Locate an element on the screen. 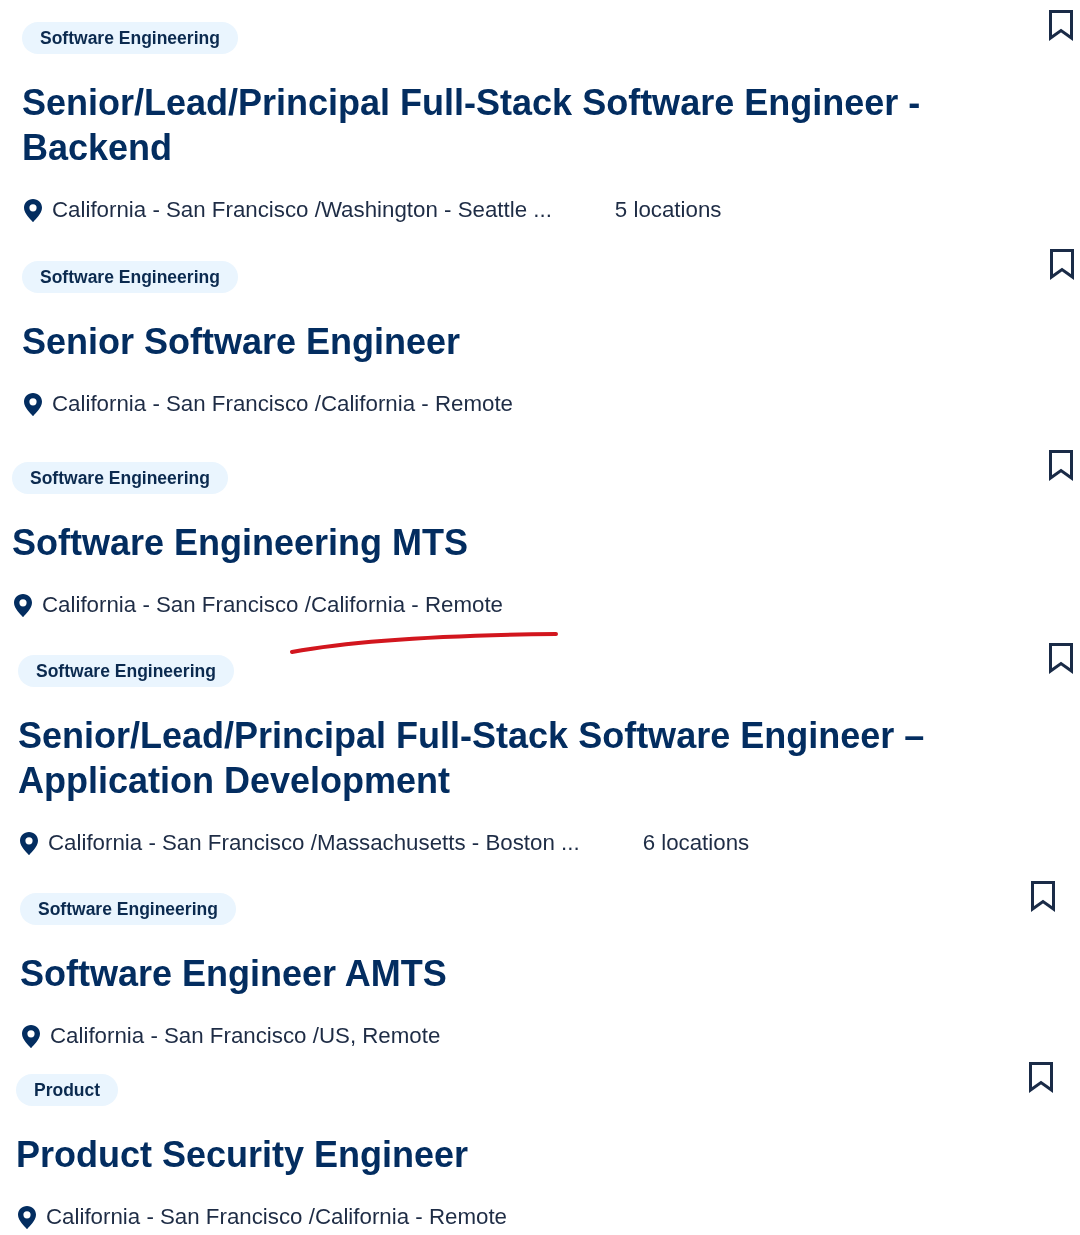 This screenshot has height=1235, width=1080. job-title-link: Senior Software Engineer is located at coordinates (241, 341).